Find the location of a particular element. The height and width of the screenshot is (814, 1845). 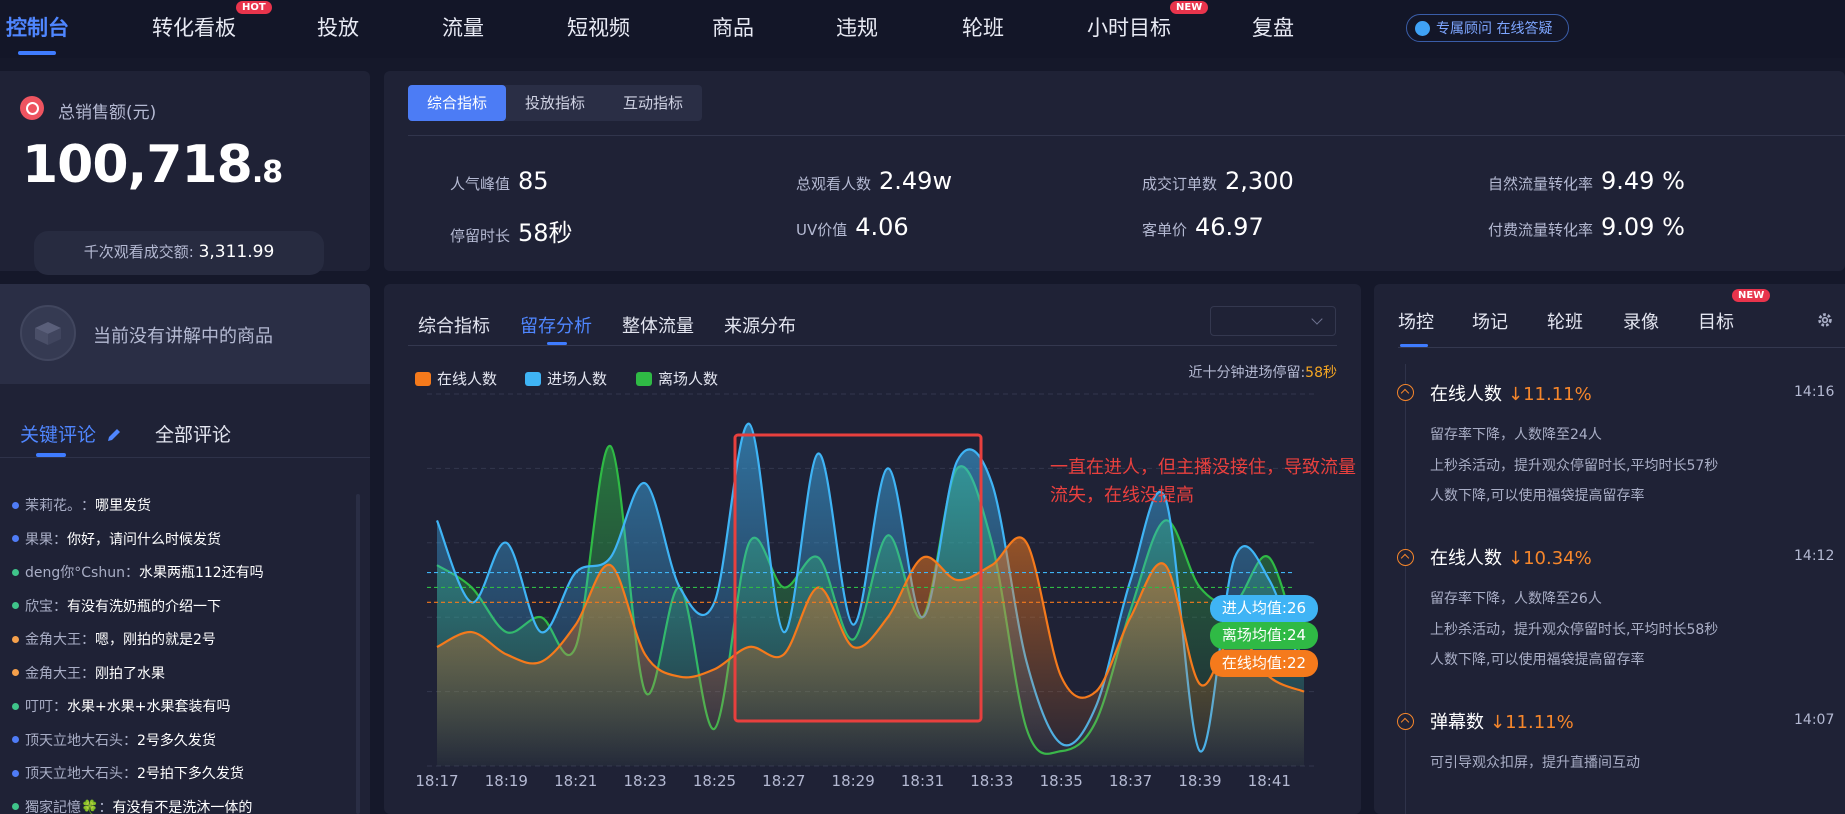

metric-orders: 成交订单数 2,300 is located at coordinates (1218, 181).